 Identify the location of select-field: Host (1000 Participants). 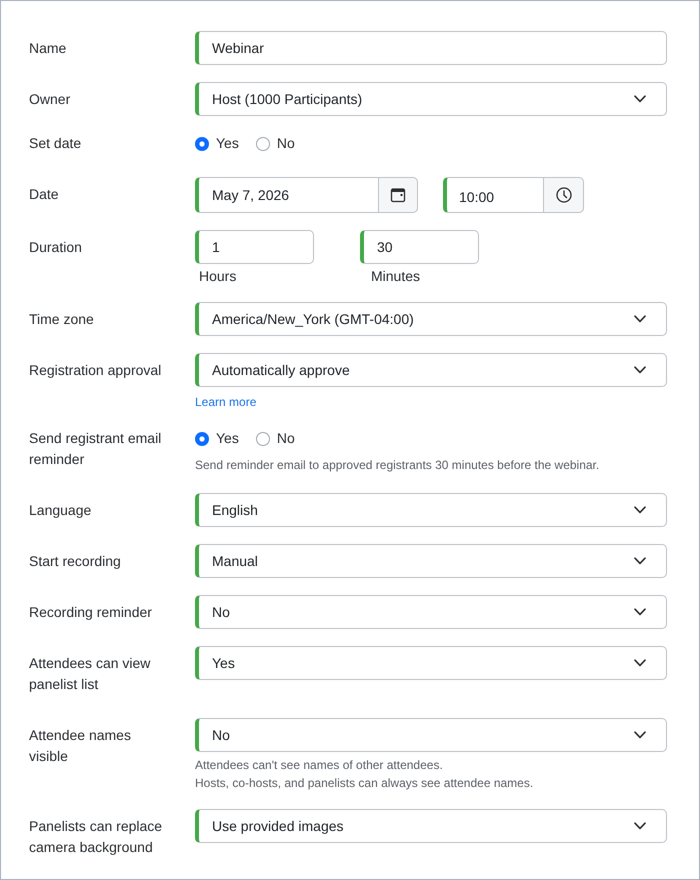
(431, 99).